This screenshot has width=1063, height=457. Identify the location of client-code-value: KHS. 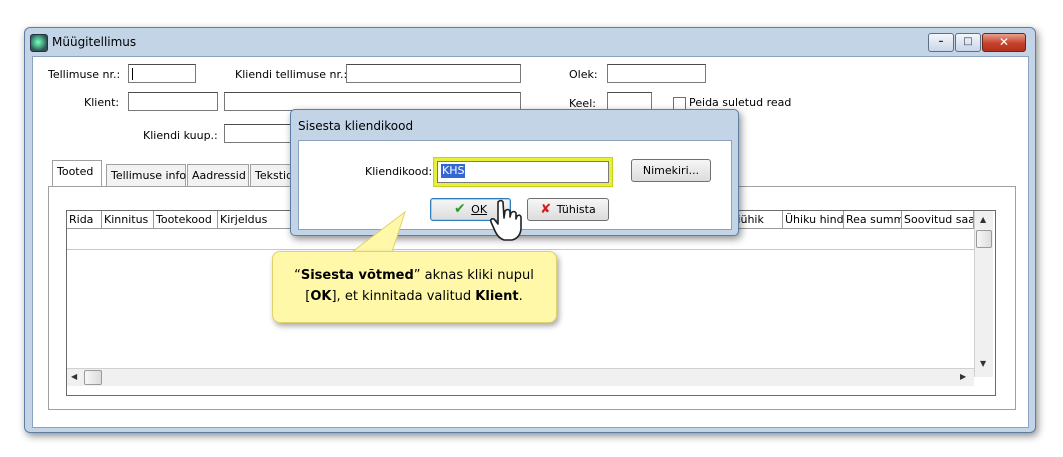
(453, 171).